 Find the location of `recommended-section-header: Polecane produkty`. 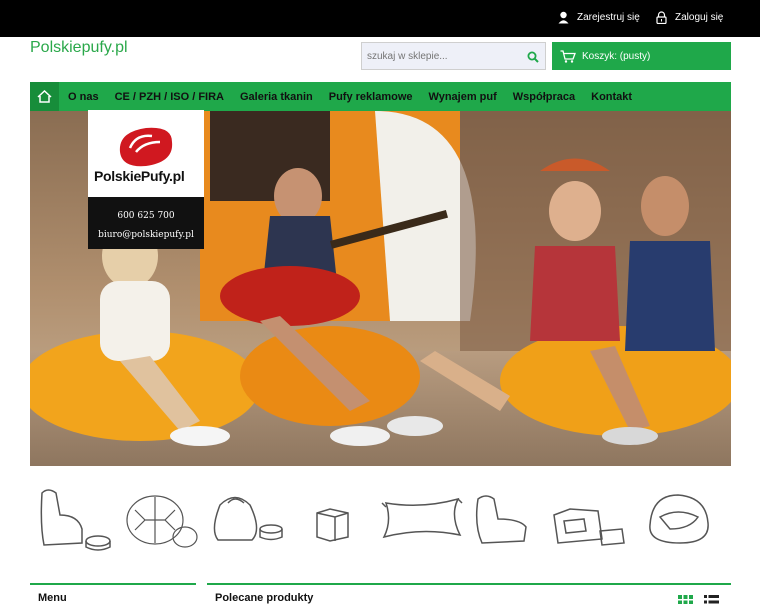

recommended-section-header: Polecane produkty is located at coordinates (469, 593).